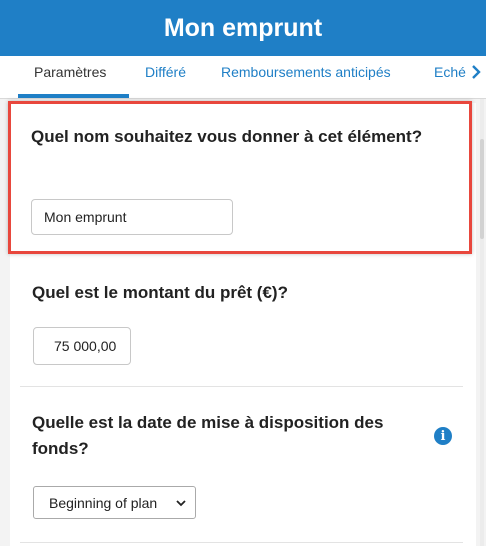 This screenshot has width=486, height=546. I want to click on tab-parametres: Paramètres, so click(70, 77).